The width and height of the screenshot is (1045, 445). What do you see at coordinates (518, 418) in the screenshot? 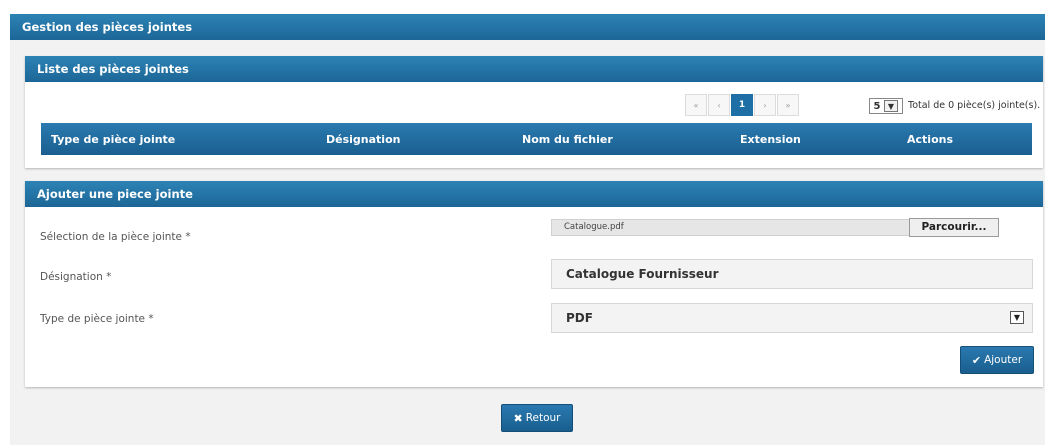
I see `times-icon: ✖` at bounding box center [518, 418].